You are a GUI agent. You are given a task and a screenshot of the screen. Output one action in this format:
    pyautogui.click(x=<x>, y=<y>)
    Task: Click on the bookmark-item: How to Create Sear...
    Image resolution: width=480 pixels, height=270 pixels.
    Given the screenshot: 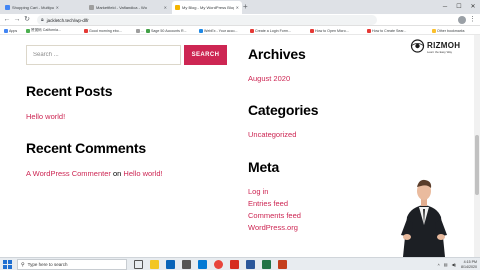 What is the action you would take?
    pyautogui.click(x=386, y=30)
    